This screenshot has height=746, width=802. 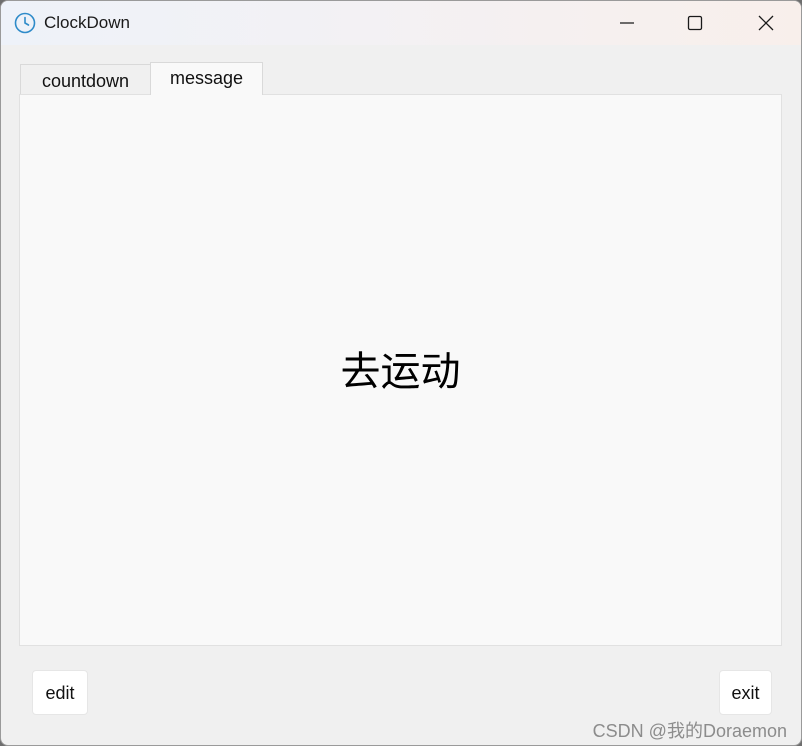 I want to click on close-button, so click(x=766, y=23).